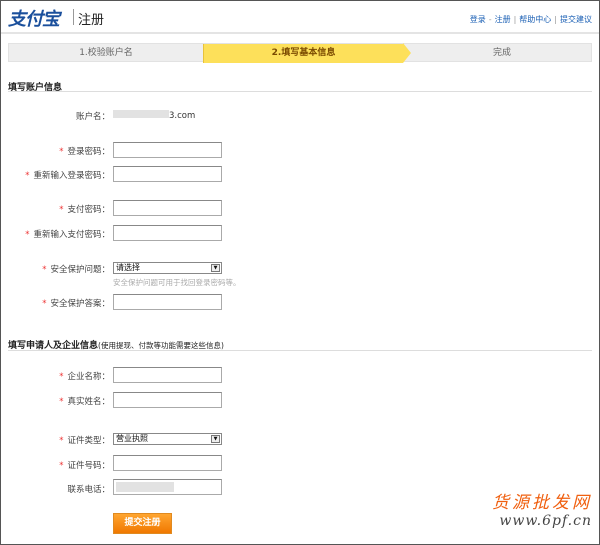 The image size is (600, 545). What do you see at coordinates (303, 53) in the screenshot?
I see `step-basic-info: 2.填写基本信息` at bounding box center [303, 53].